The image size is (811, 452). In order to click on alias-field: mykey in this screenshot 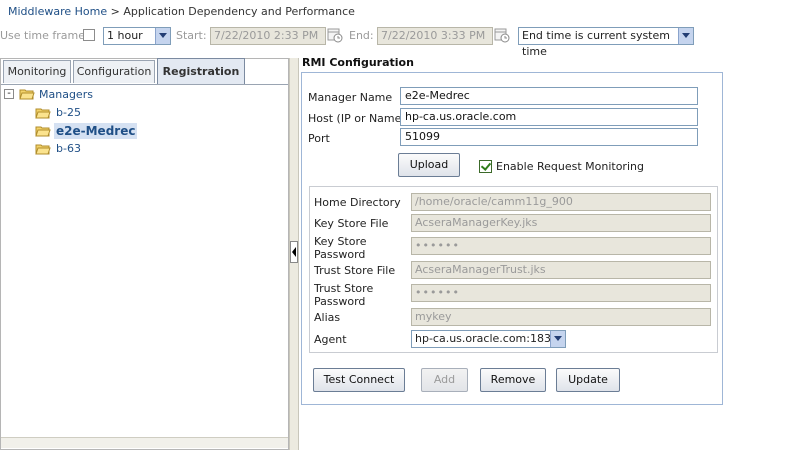, I will do `click(561, 317)`.